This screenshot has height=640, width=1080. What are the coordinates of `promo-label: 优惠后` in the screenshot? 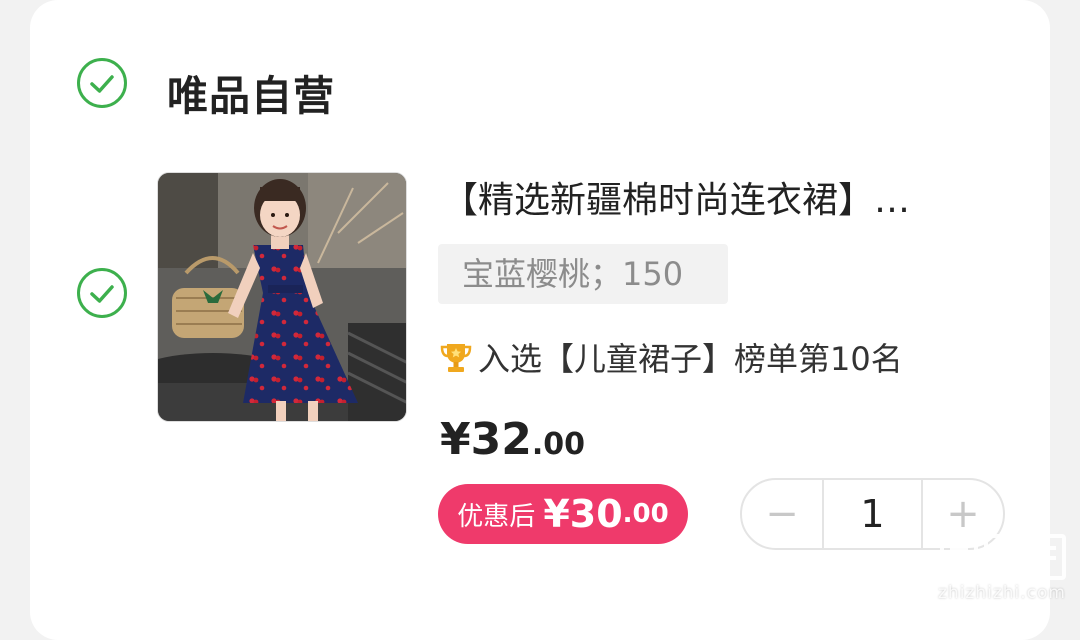 It's located at (496, 516).